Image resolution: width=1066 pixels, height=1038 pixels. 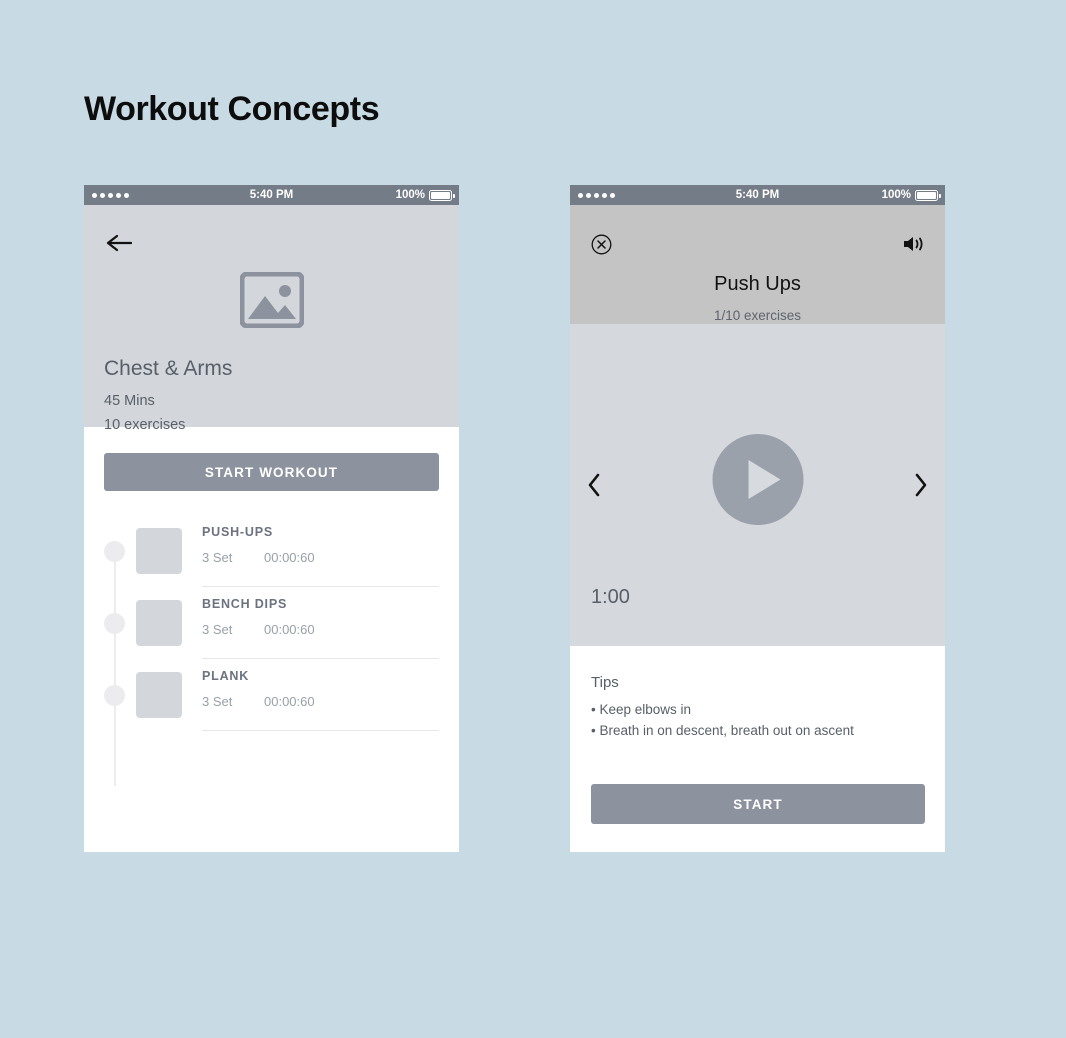 I want to click on play-circle-icon, so click(x=757, y=480).